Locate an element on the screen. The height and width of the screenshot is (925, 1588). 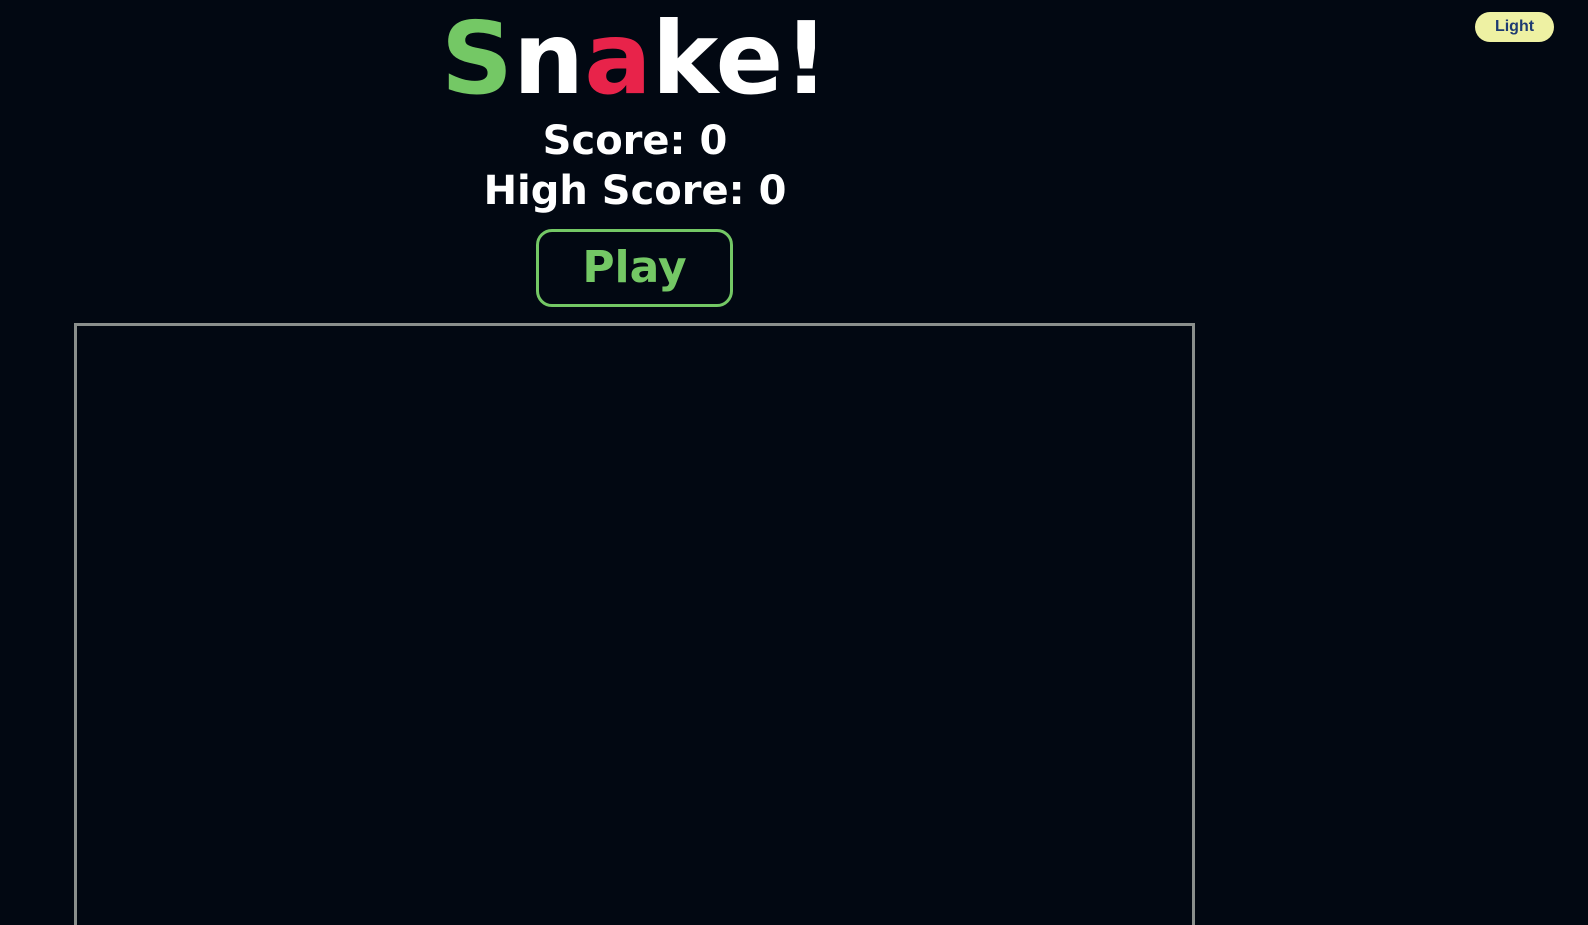
score-label: Score: is located at coordinates (614, 141).